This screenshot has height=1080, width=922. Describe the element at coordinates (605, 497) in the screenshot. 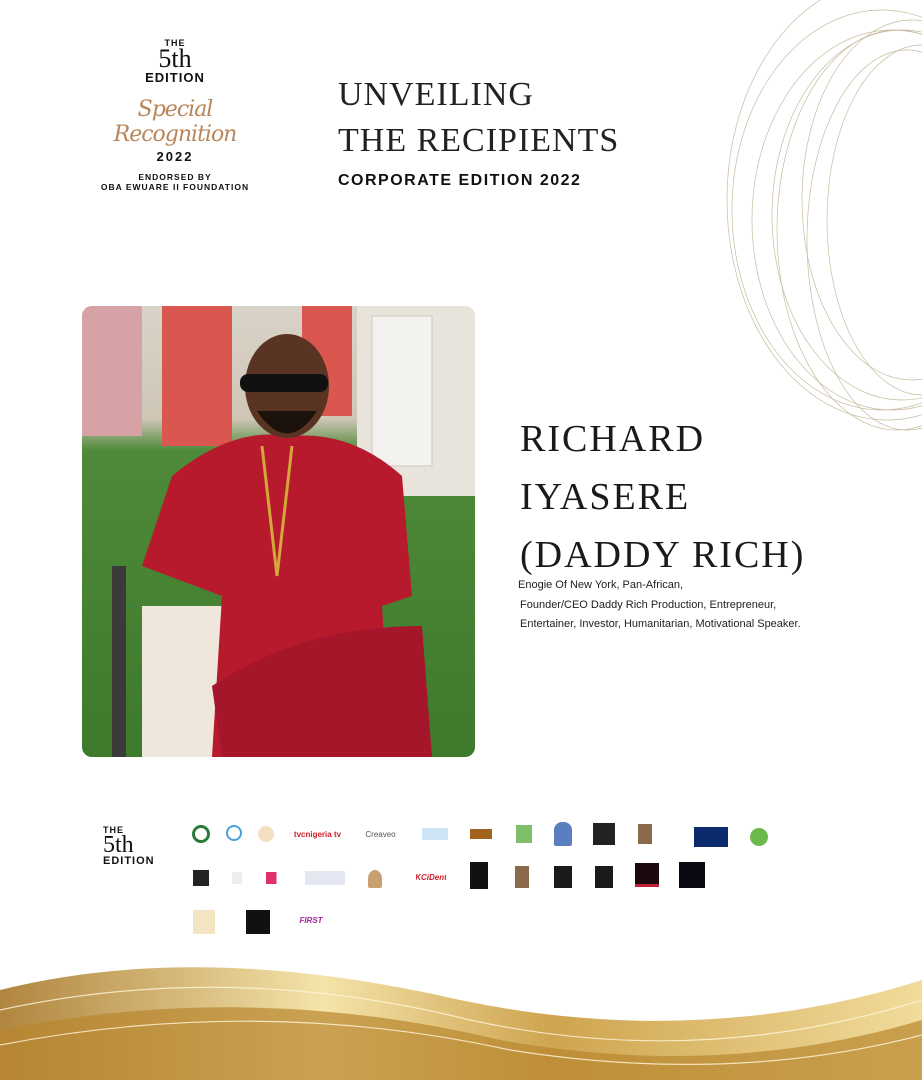

I see `name-line2: IYASERE` at that location.